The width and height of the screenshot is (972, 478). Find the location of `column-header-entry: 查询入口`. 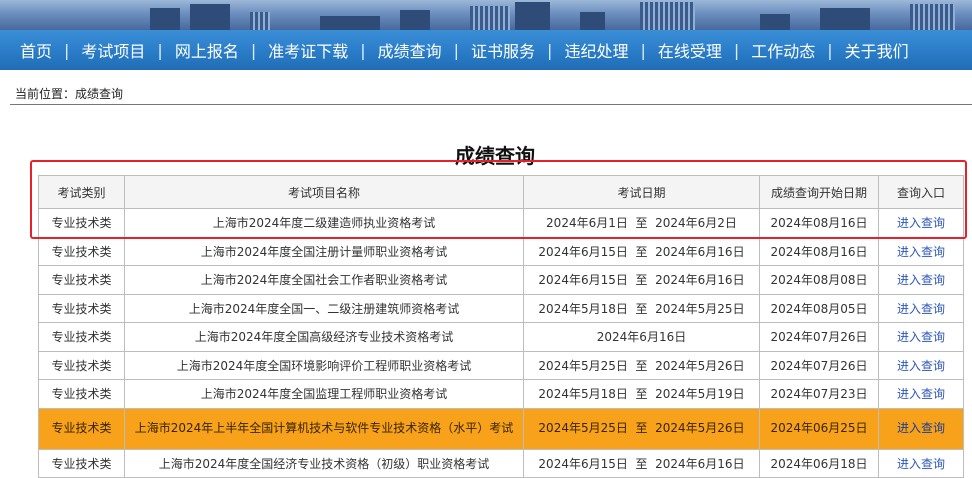

column-header-entry: 查询入口 is located at coordinates (921, 192).